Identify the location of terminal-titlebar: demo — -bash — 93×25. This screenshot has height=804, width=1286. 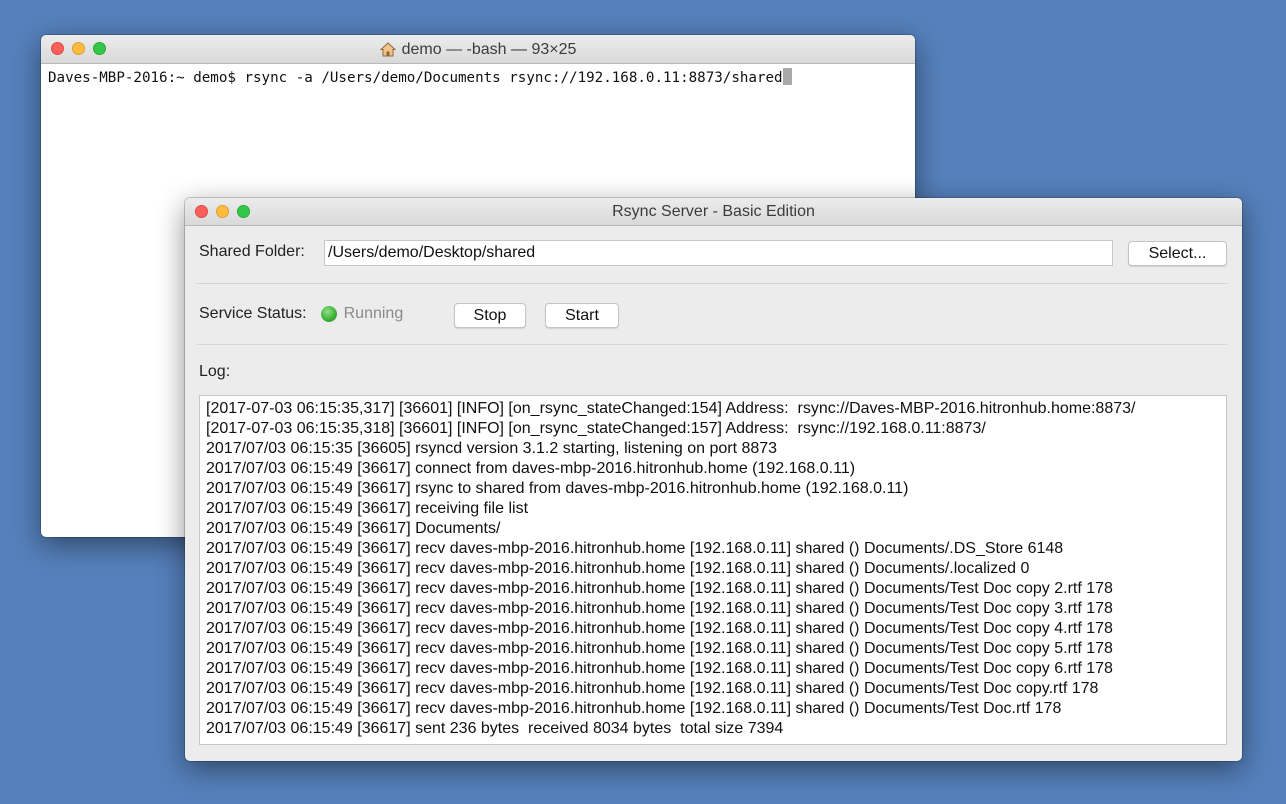
(478, 49).